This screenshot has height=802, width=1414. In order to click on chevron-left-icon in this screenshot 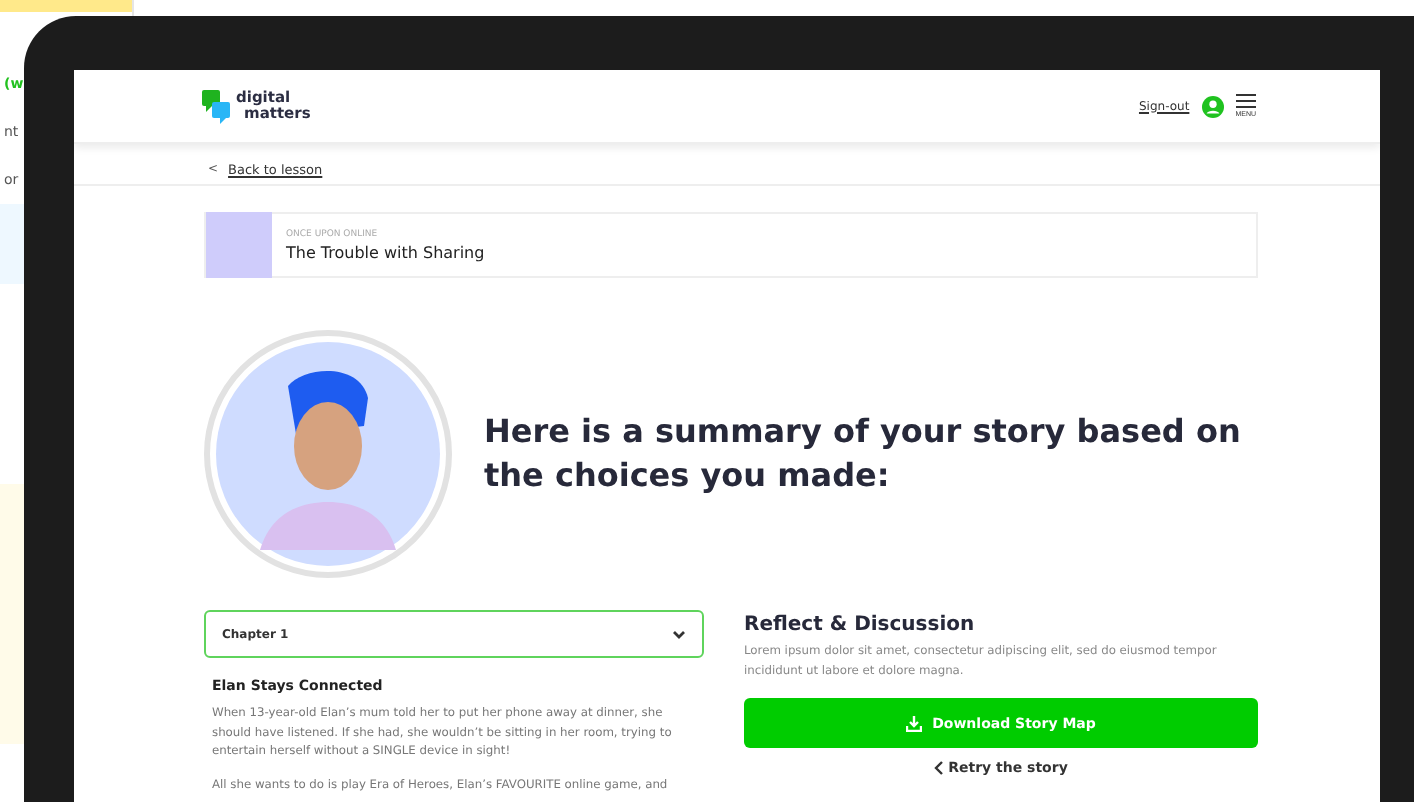, I will do `click(939, 768)`.